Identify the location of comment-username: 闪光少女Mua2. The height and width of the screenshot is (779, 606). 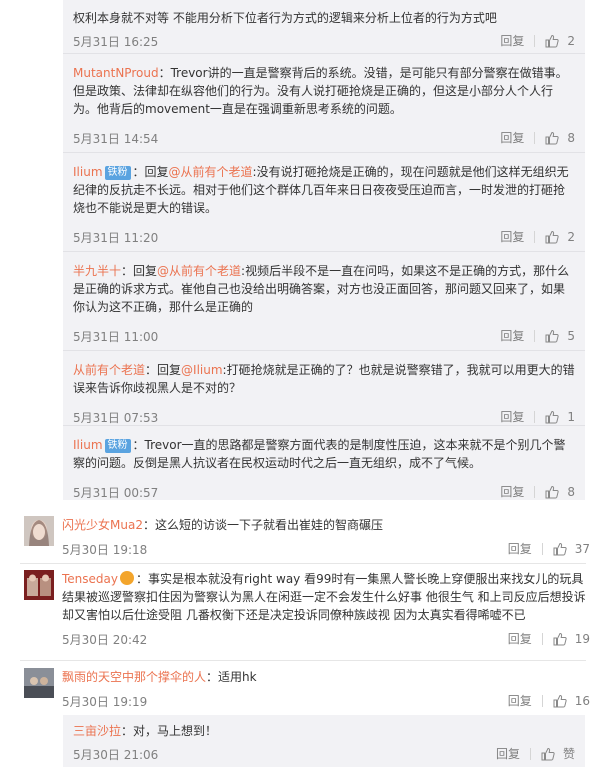
(102, 525).